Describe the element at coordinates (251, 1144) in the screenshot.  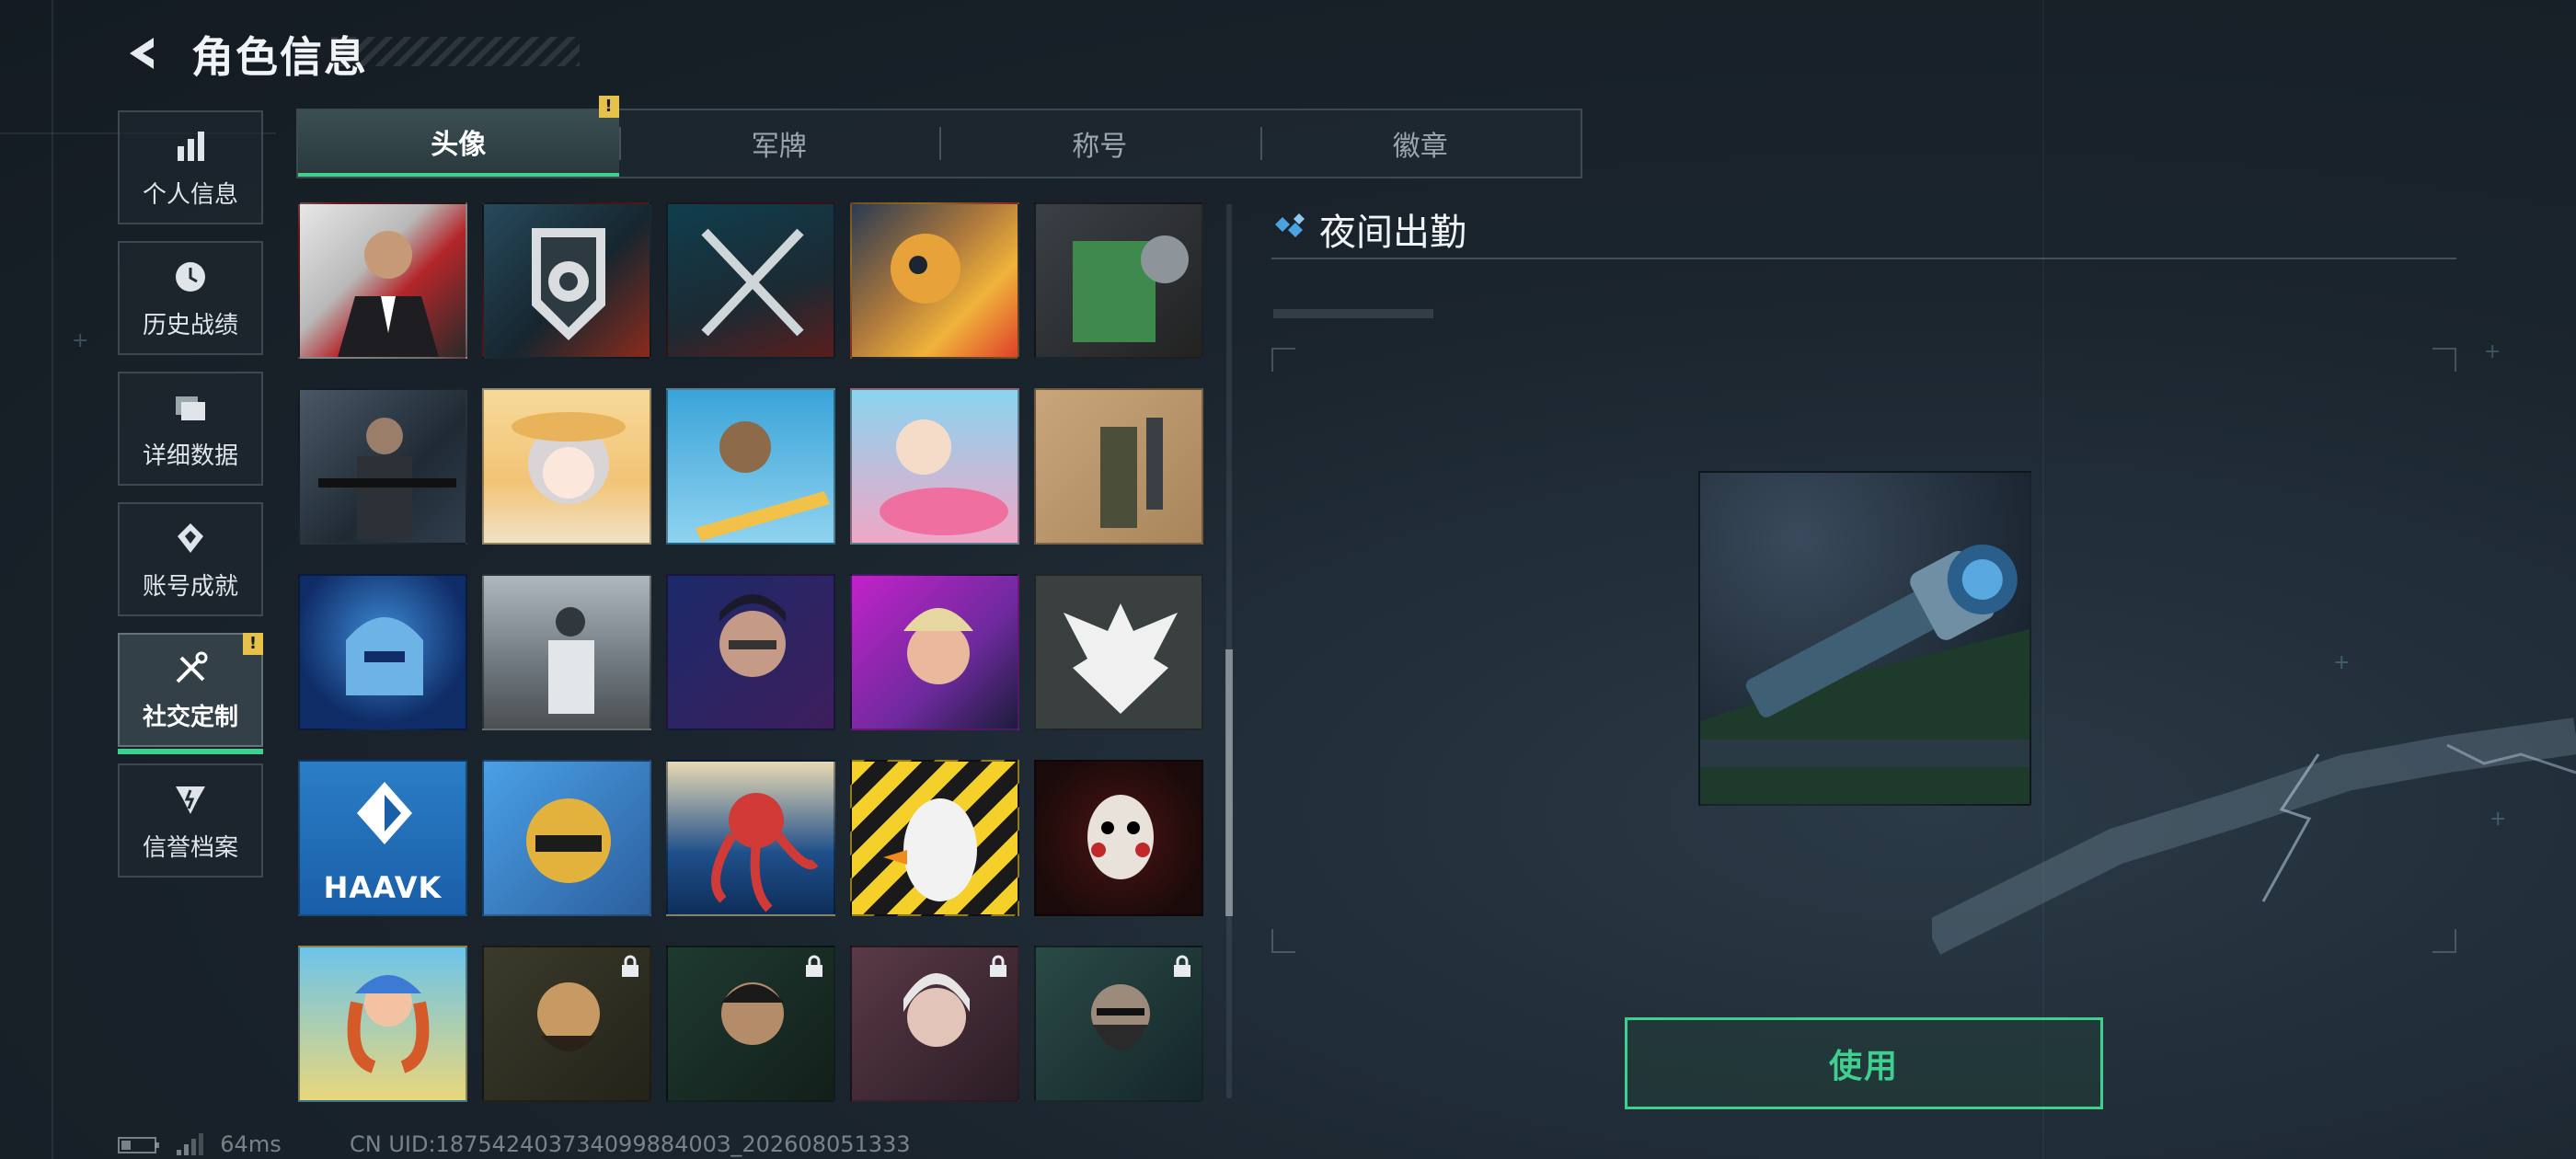
I see `ping-value: 64ms` at that location.